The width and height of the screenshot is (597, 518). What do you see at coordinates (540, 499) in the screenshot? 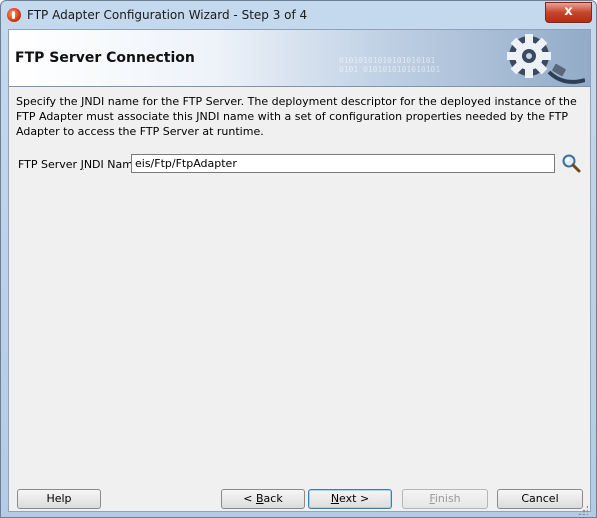
I see `cancel-button: Cancel` at bounding box center [540, 499].